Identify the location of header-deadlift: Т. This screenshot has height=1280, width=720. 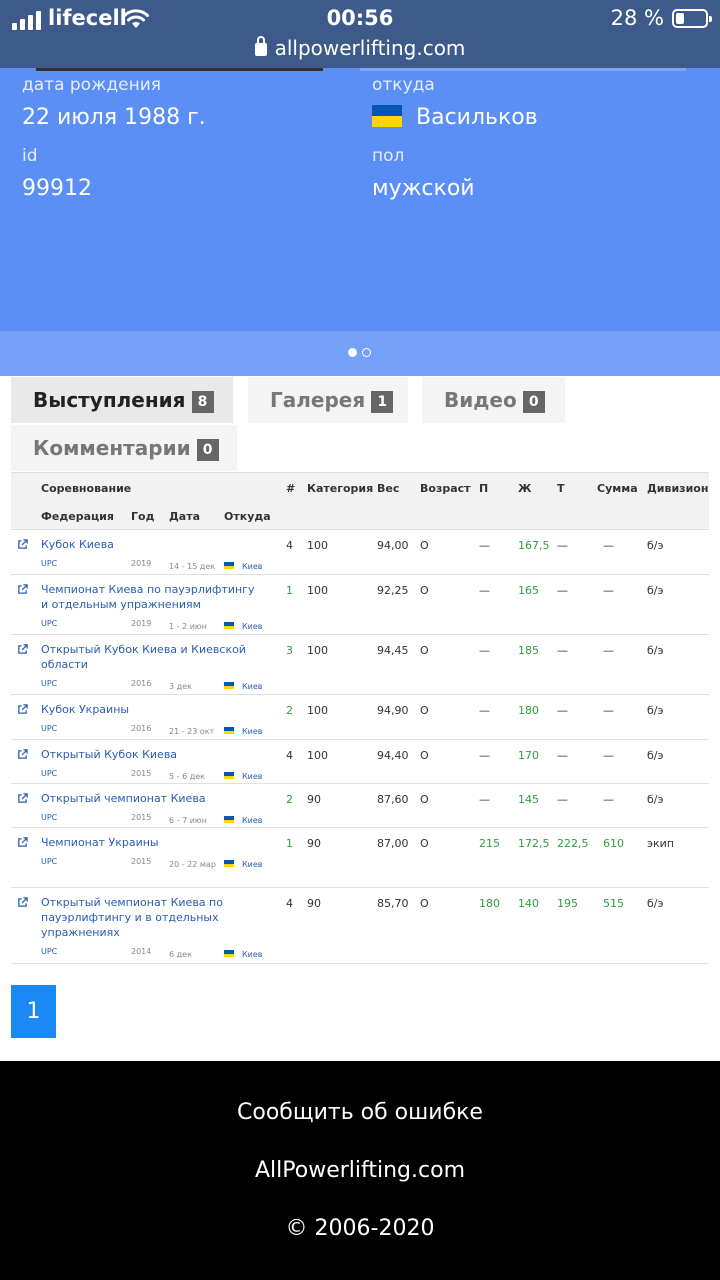
(561, 488).